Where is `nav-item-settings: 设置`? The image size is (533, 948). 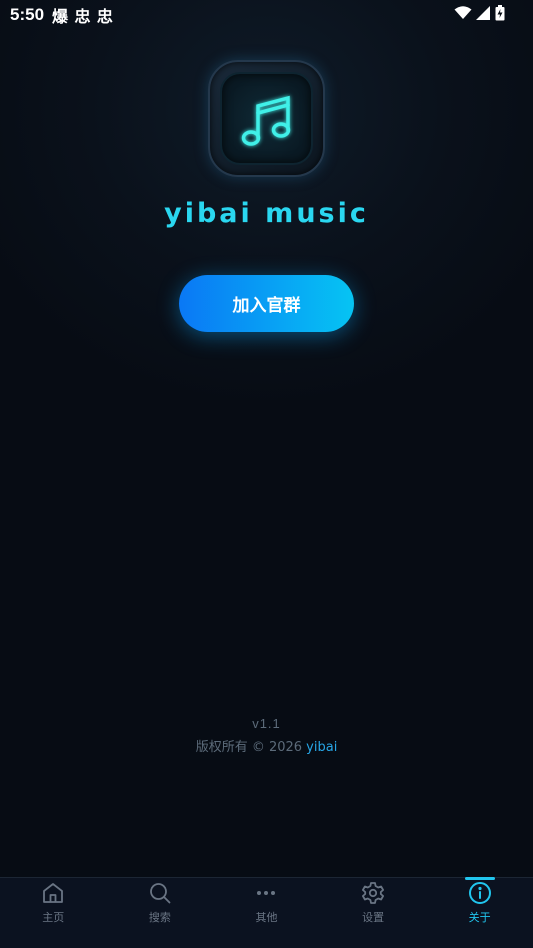 nav-item-settings: 设置 is located at coordinates (373, 913).